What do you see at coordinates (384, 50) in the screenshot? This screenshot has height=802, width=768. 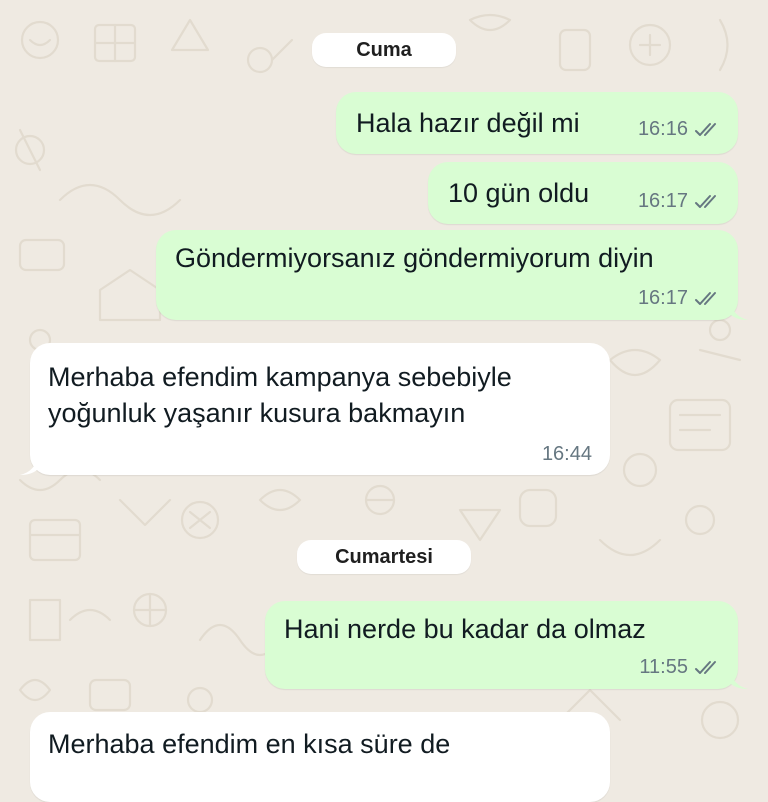 I see `date-separator: Cuma` at bounding box center [384, 50].